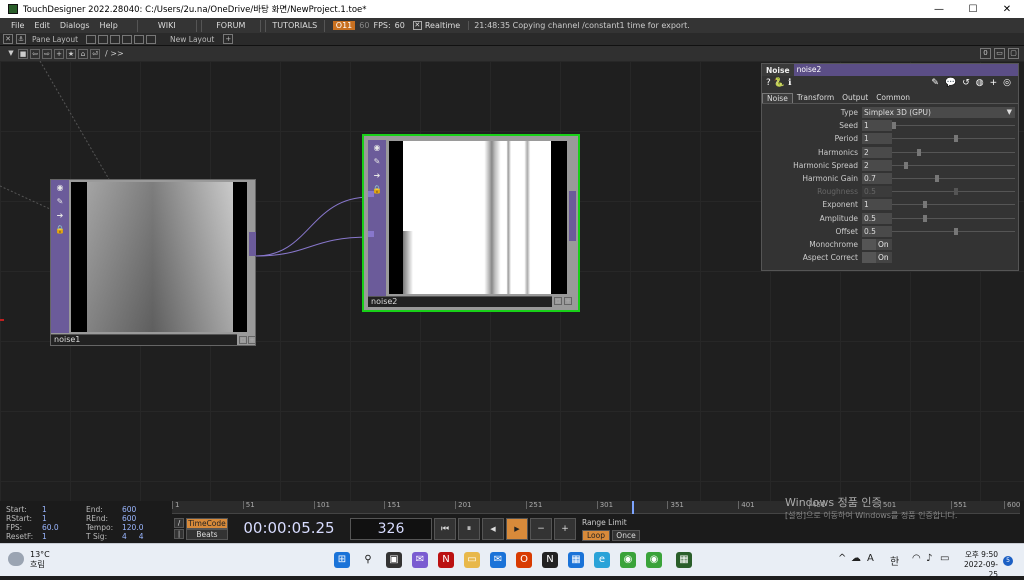 Image resolution: width=1024 pixels, height=580 pixels. What do you see at coordinates (21, 39) in the screenshot?
I see `pane-anchor-icon: ⚓` at bounding box center [21, 39].